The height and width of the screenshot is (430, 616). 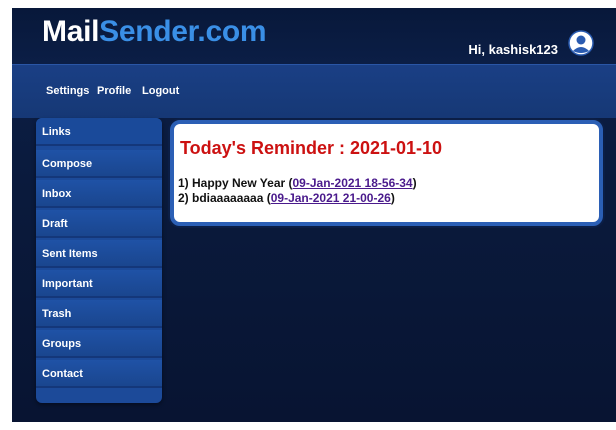 I want to click on sidebar-item-links: Links, so click(x=99, y=132).